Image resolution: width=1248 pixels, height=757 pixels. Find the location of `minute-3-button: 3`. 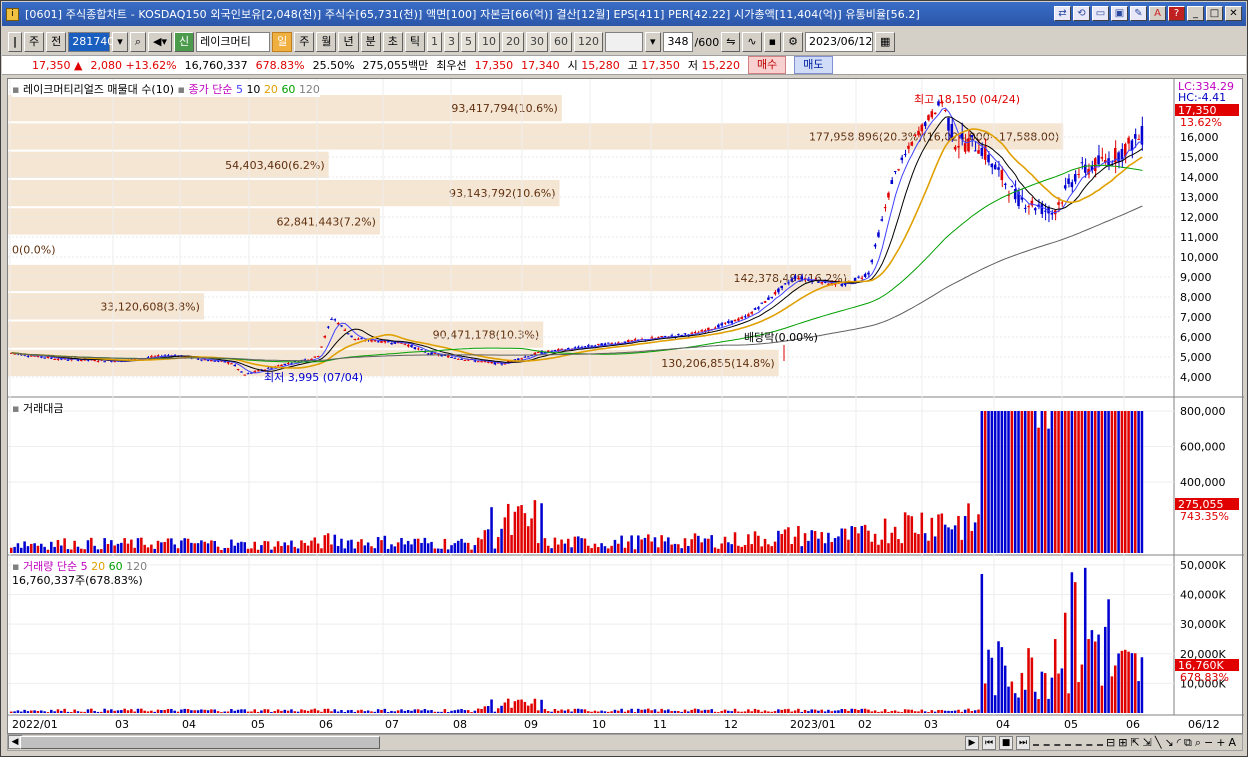

minute-3-button: 3 is located at coordinates (451, 42).